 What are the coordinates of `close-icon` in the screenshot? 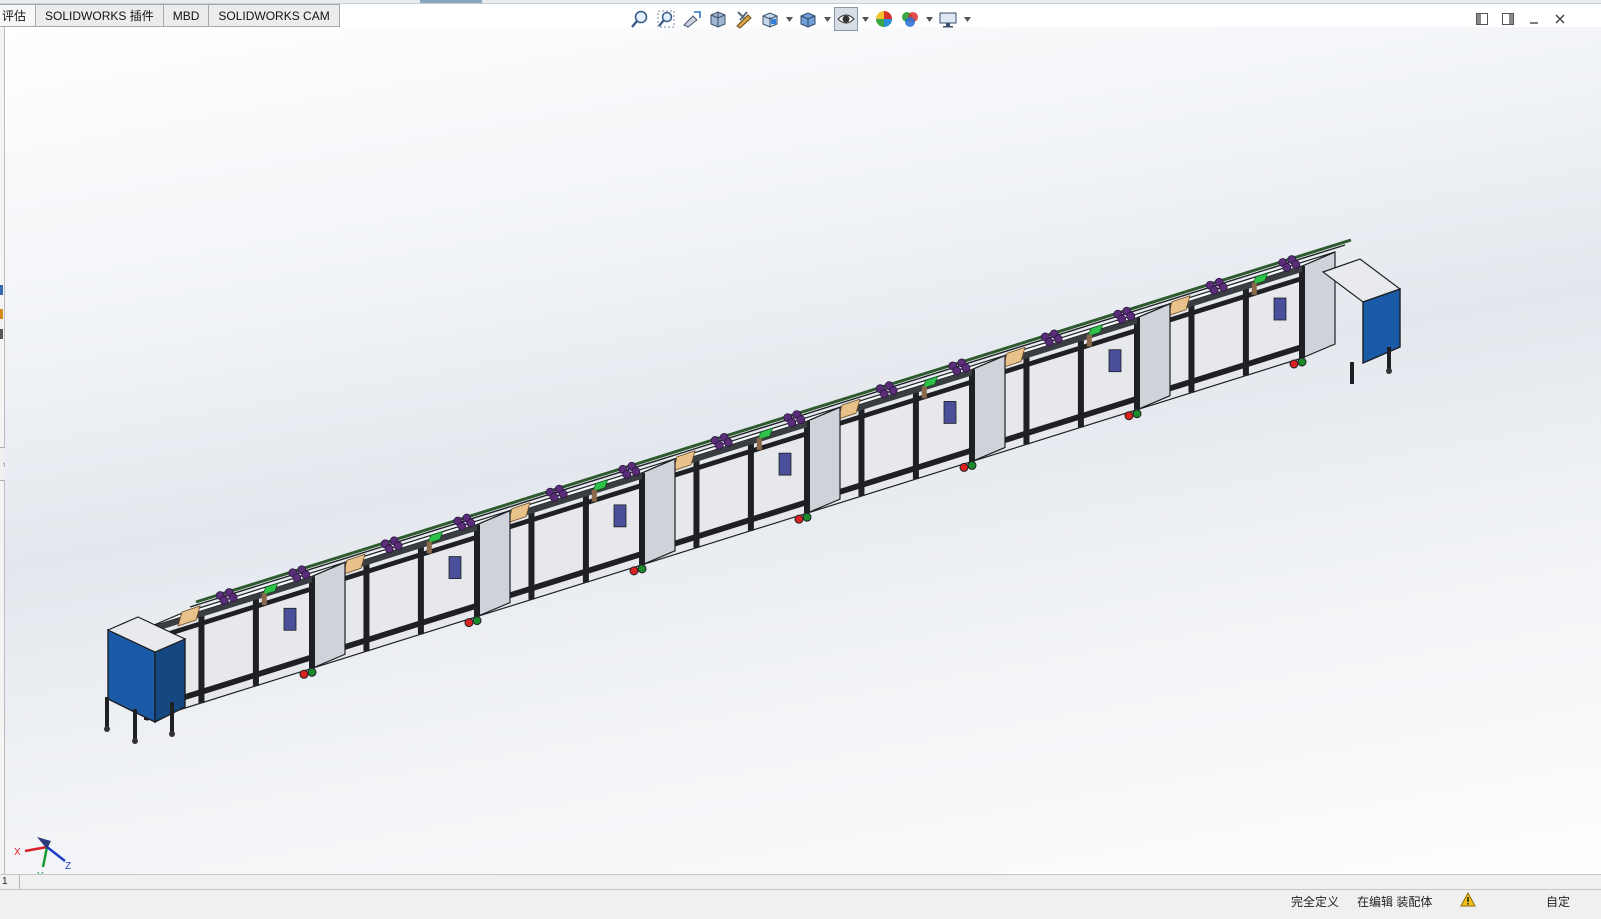 It's located at (1560, 19).